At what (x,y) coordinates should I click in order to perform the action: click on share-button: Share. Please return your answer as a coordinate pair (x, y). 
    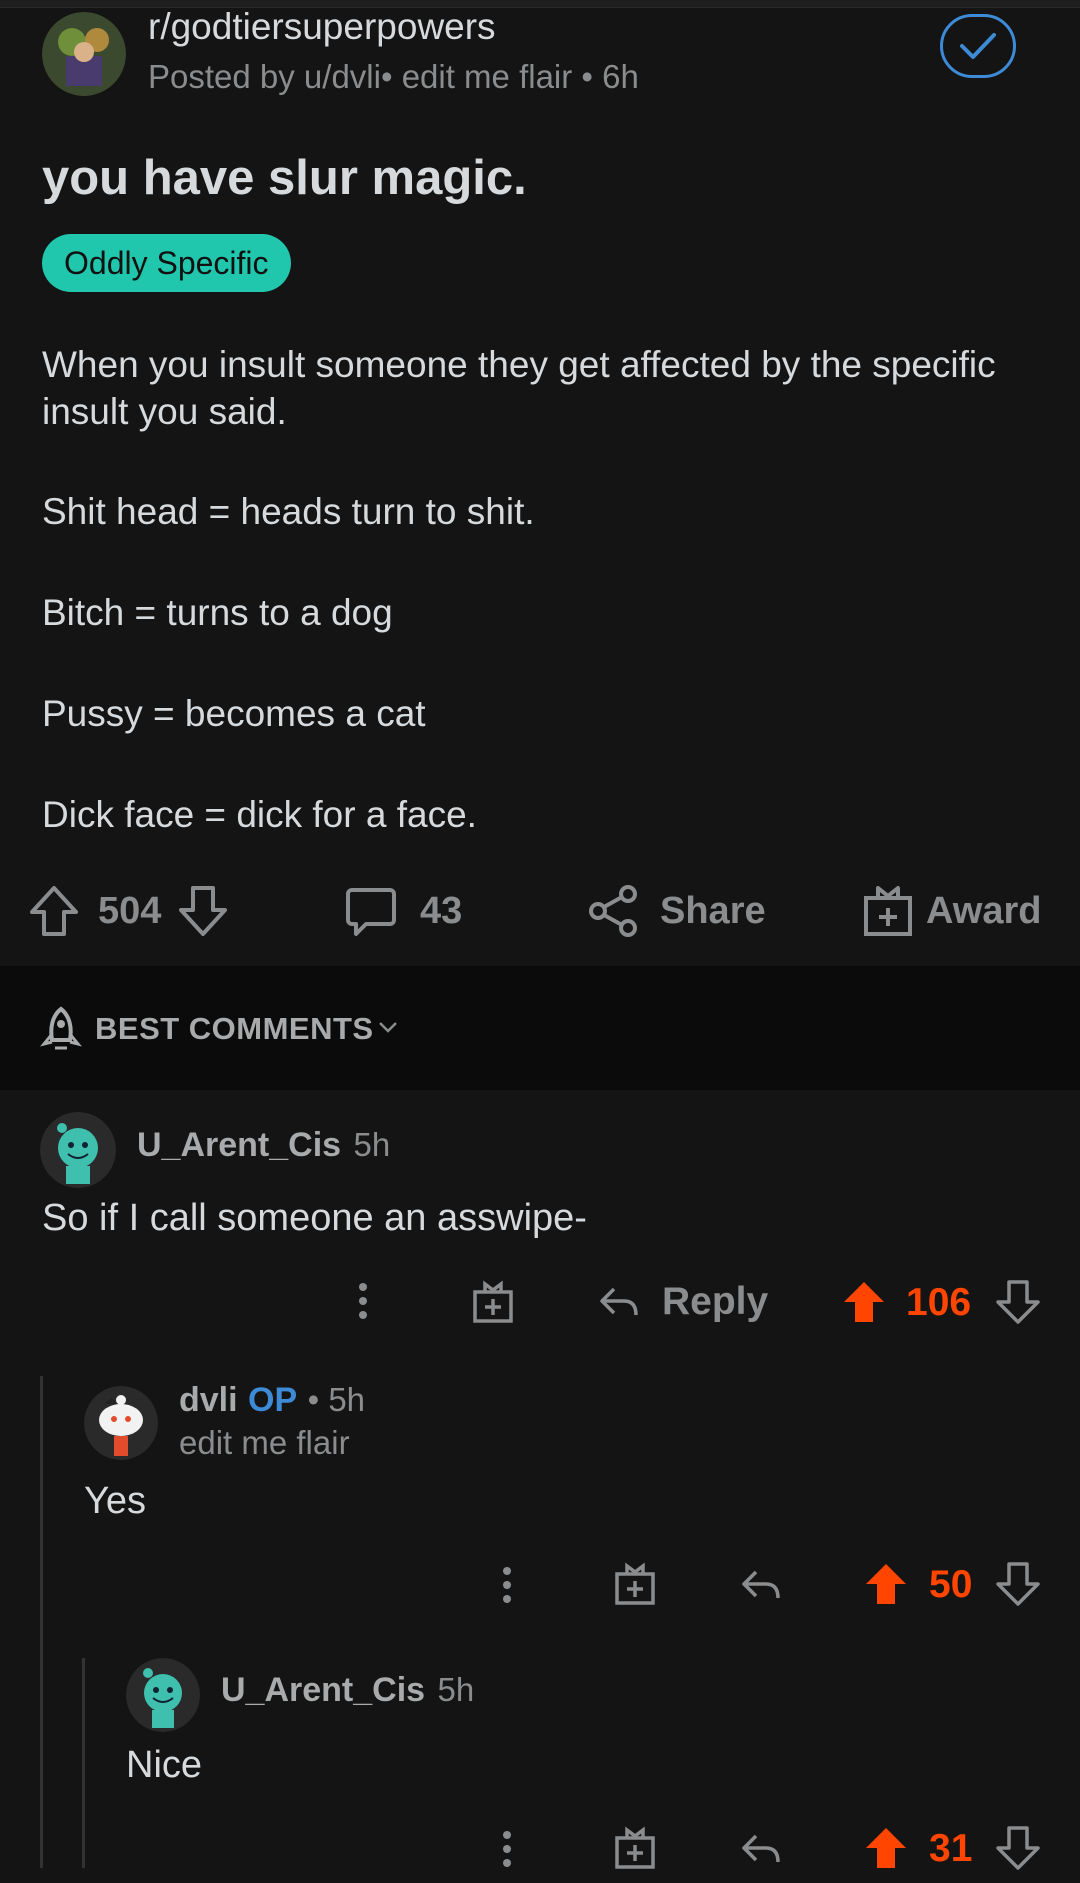
    Looking at the image, I should click on (677, 911).